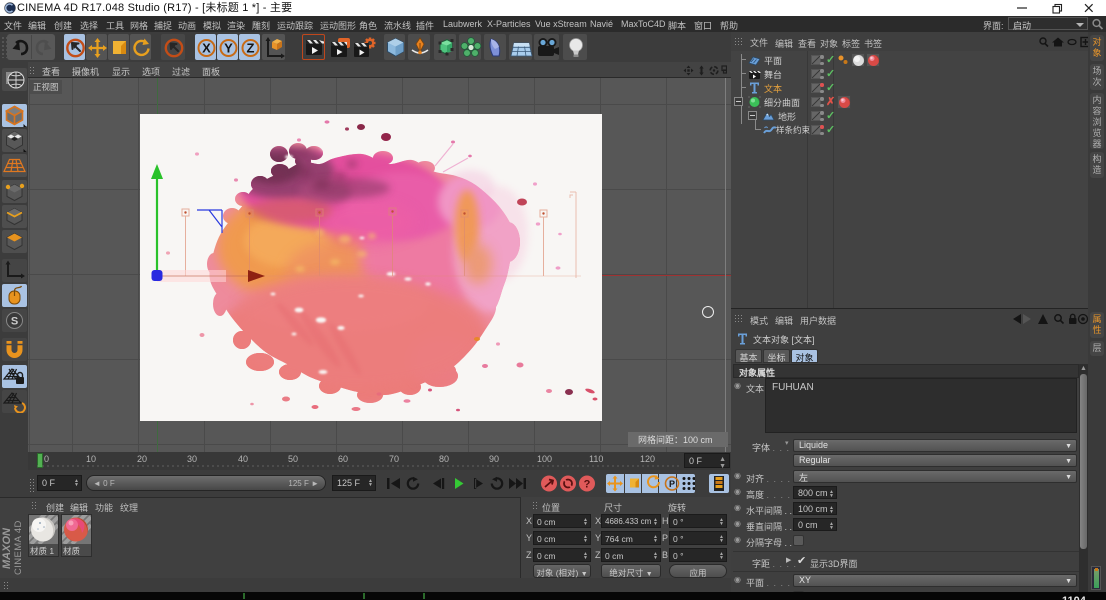 The width and height of the screenshot is (1106, 600). What do you see at coordinates (672, 484) in the screenshot?
I see `svg-text: P` at bounding box center [672, 484].